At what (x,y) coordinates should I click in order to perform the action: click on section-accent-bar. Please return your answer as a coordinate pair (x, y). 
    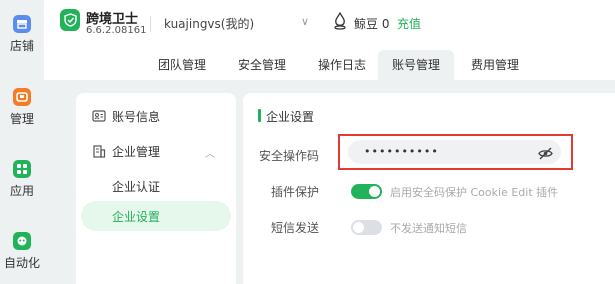
    Looking at the image, I should click on (259, 115).